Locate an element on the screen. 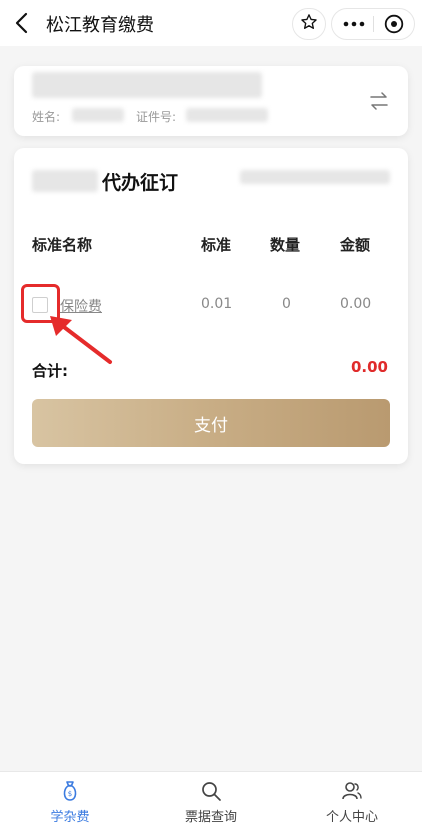 The width and height of the screenshot is (422, 831). pay-button: 支付 is located at coordinates (211, 423).